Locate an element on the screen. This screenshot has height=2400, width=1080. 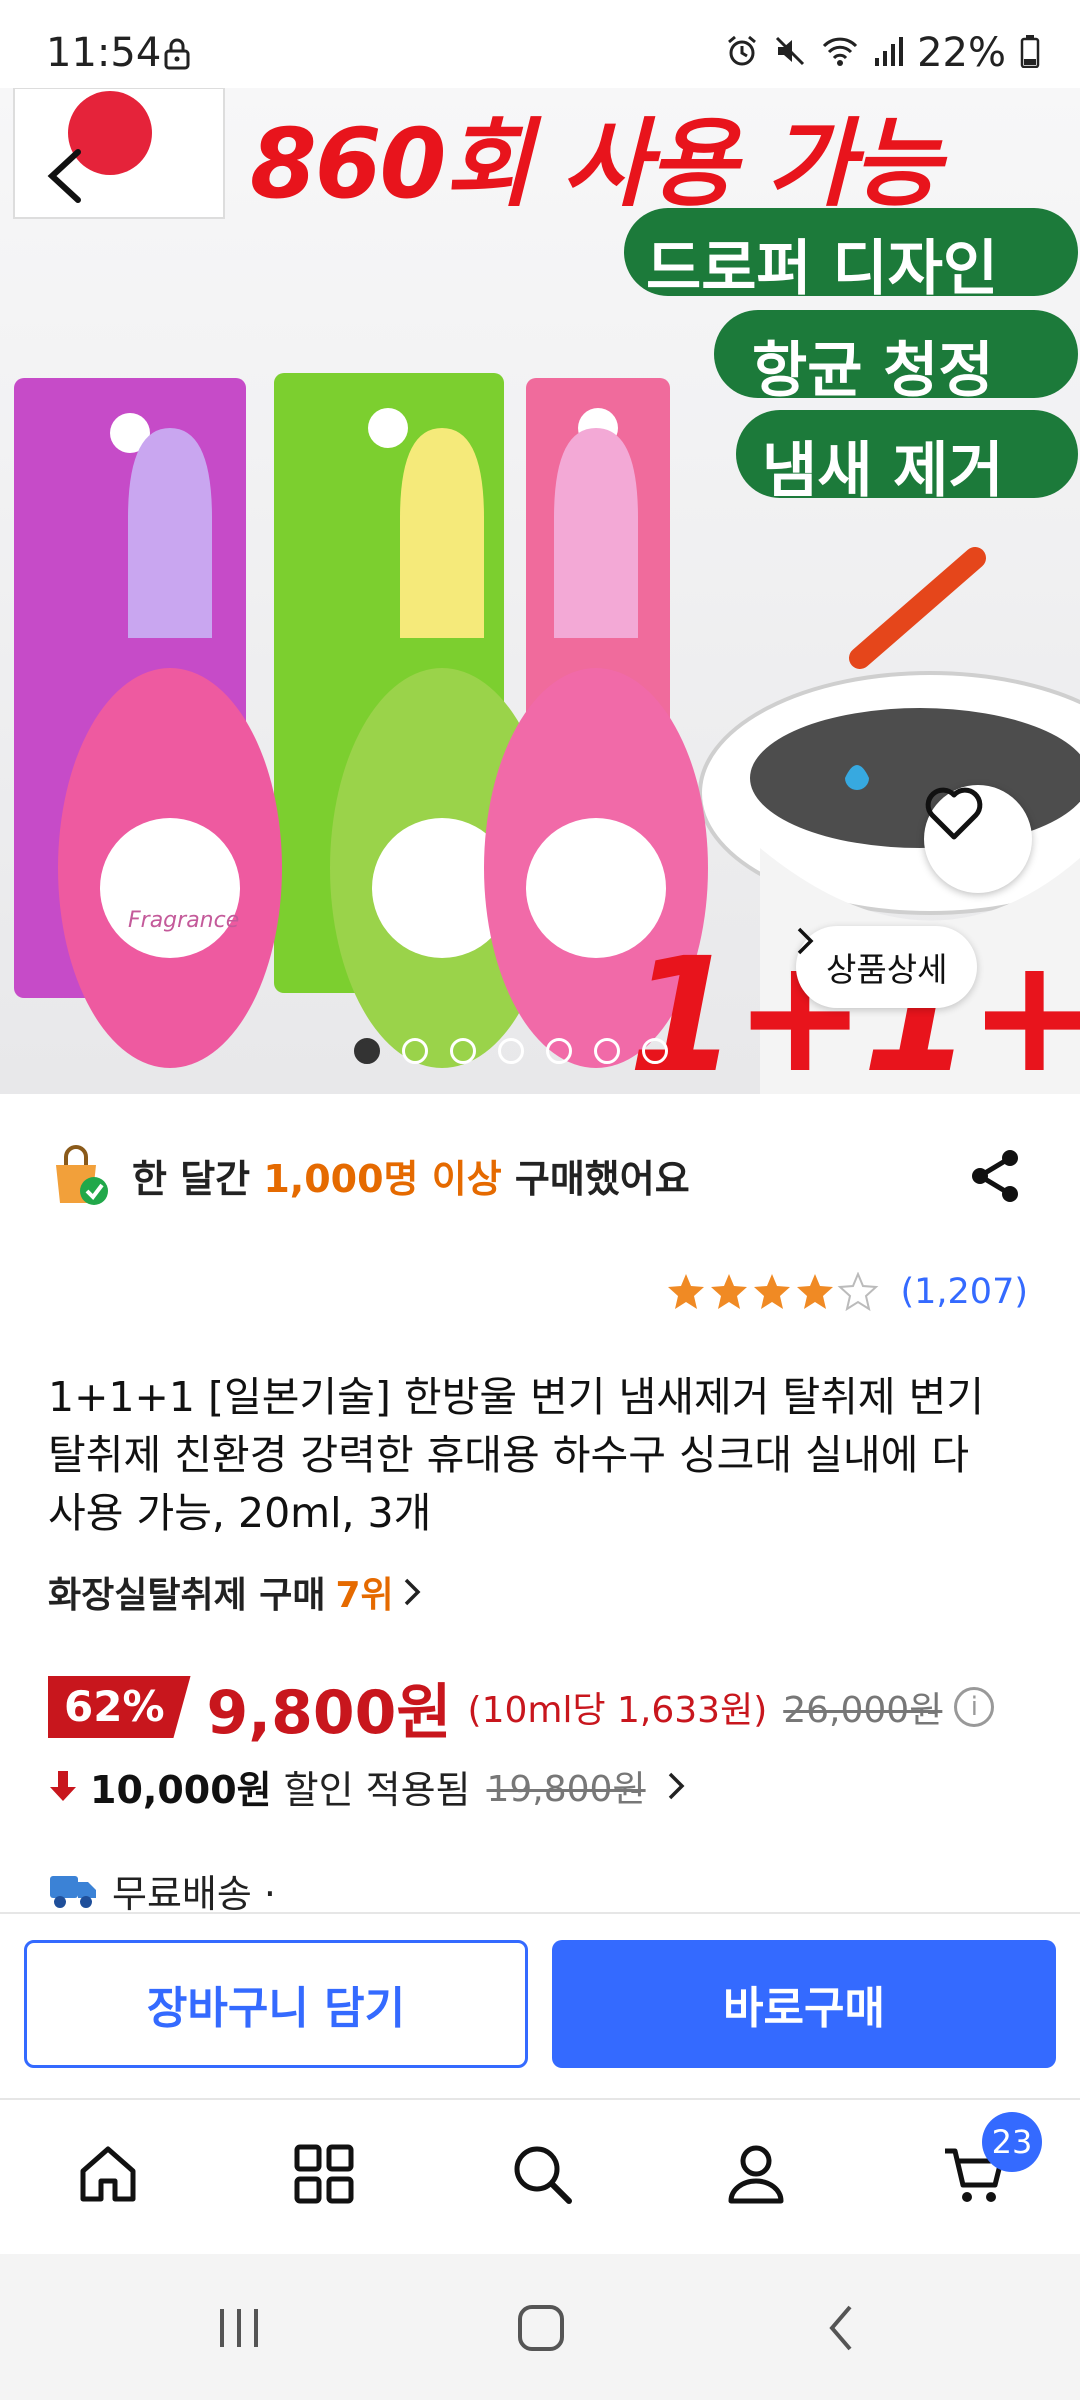
heart-icon is located at coordinates (954, 813).